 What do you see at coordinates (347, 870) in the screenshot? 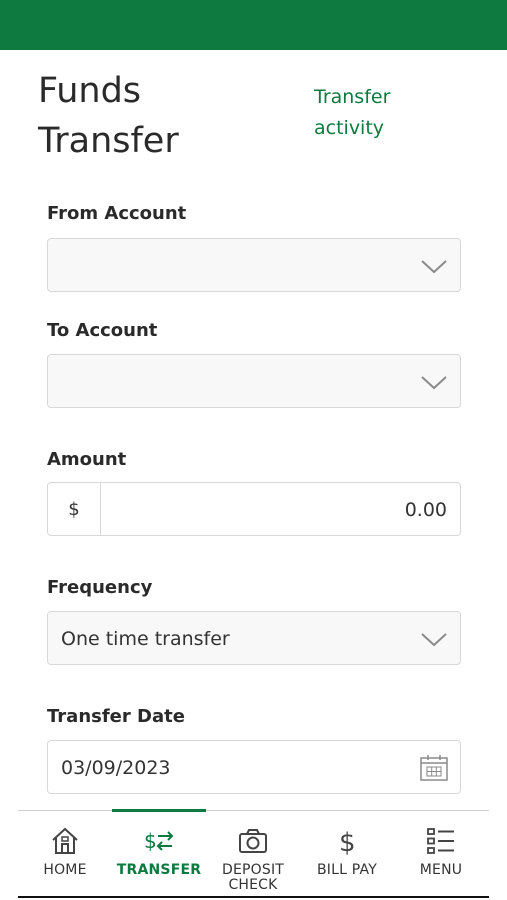
I see `tab-bill-pay-label: BILL PAY` at bounding box center [347, 870].